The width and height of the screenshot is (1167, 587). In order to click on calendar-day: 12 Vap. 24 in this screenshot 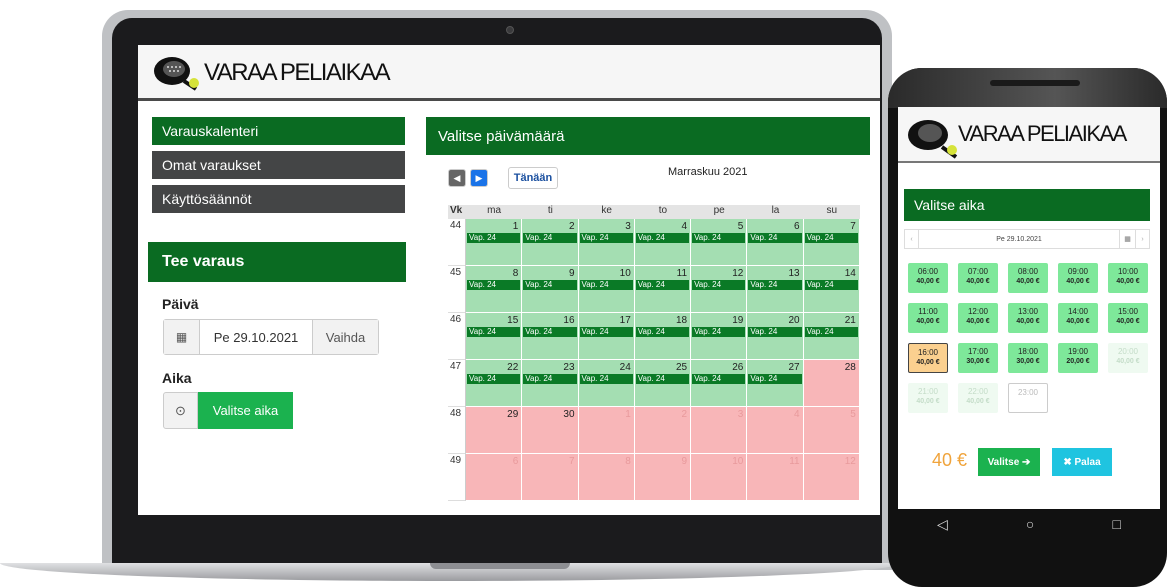, I will do `click(719, 289)`.